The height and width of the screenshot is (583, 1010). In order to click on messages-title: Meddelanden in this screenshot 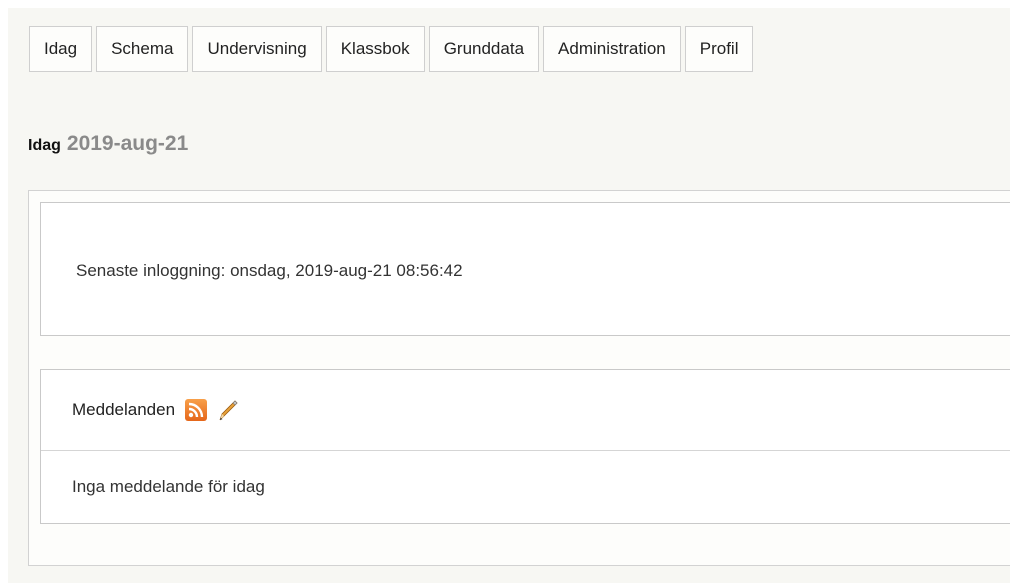, I will do `click(124, 409)`.